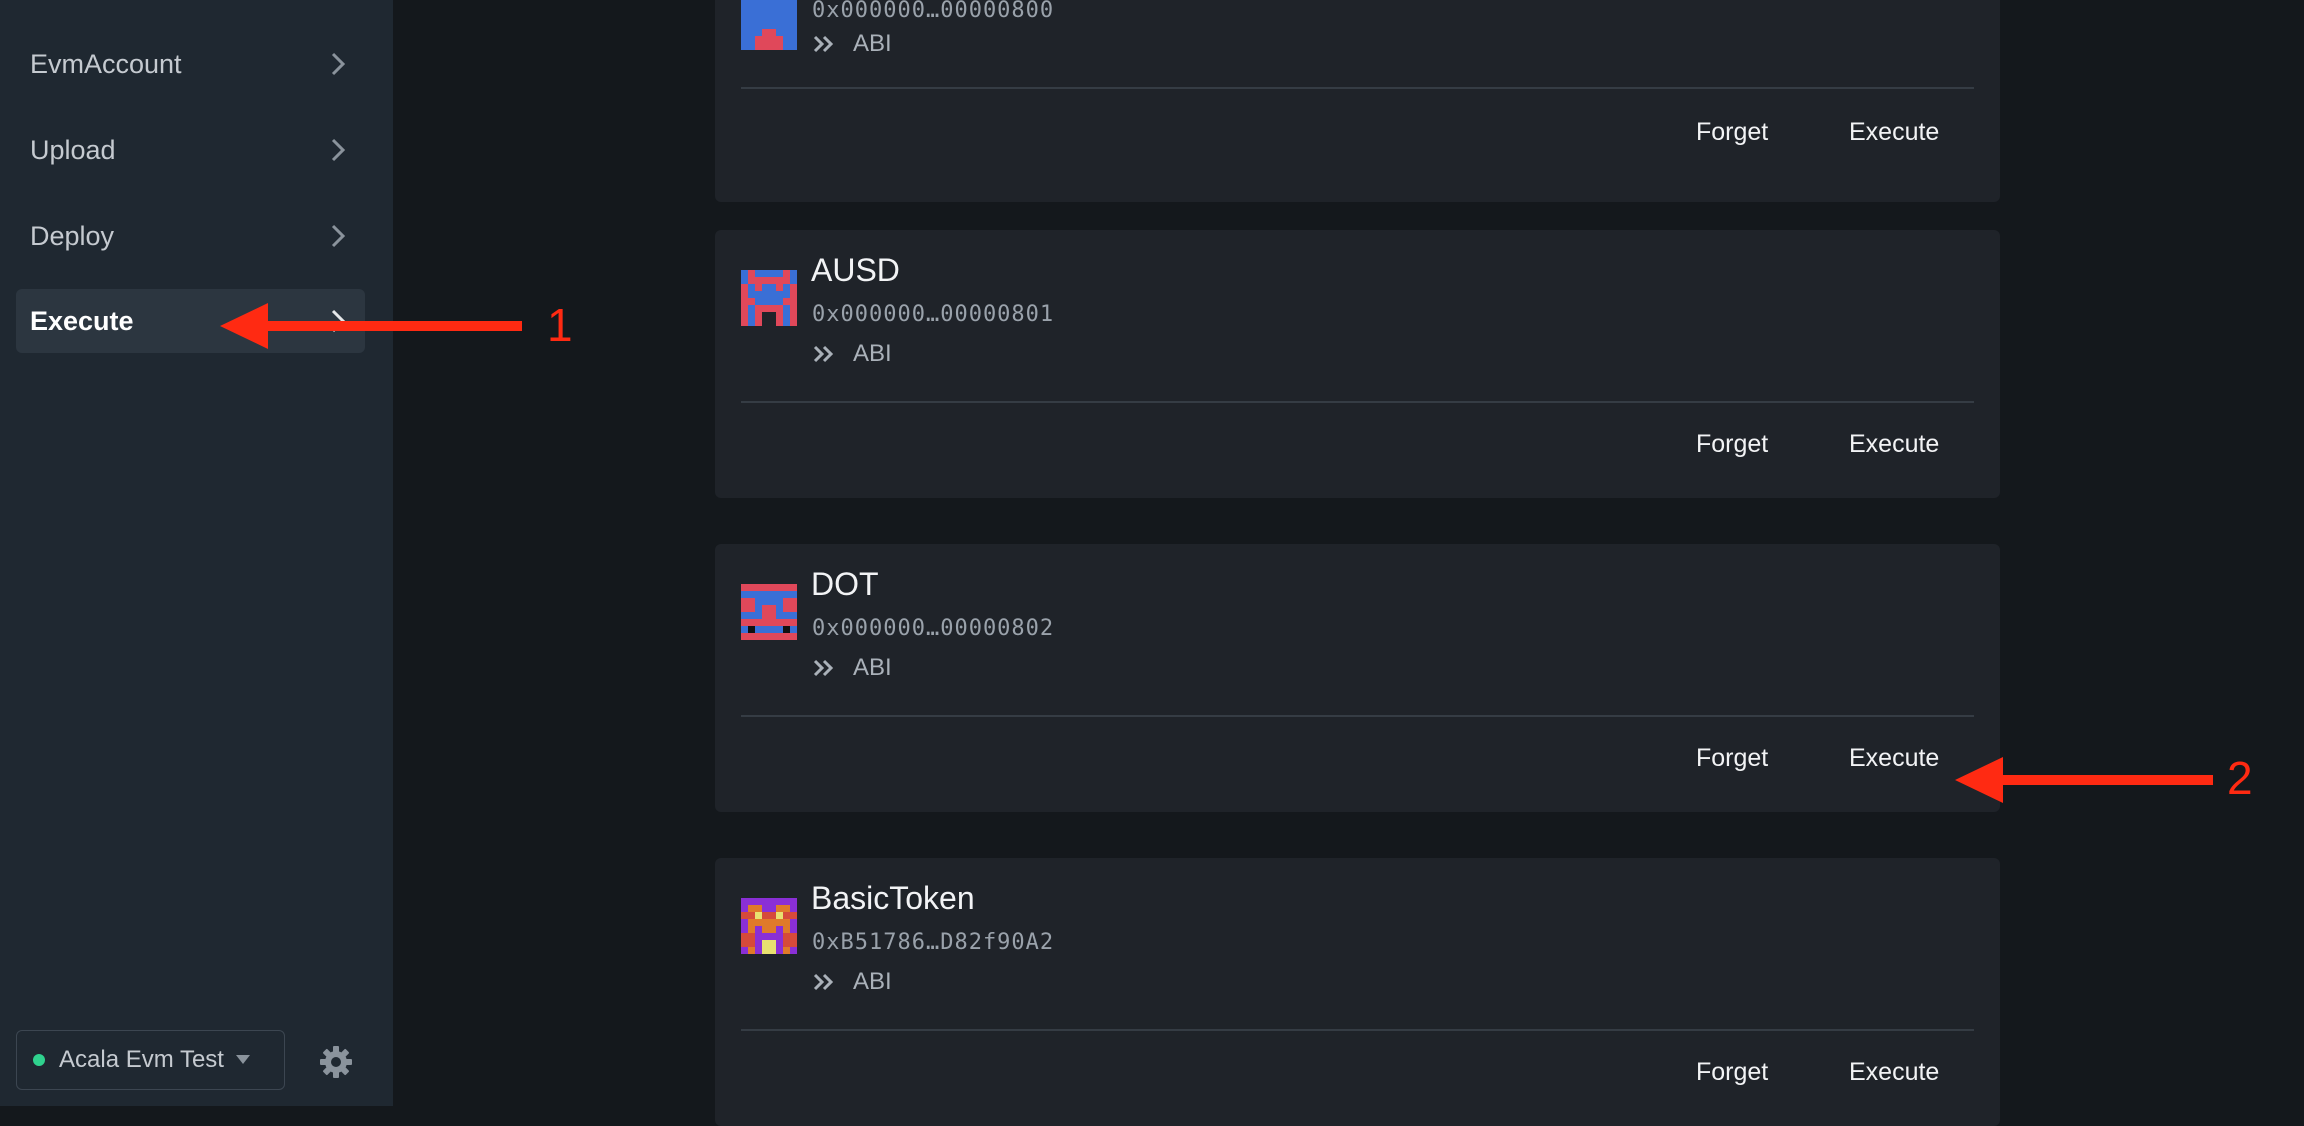  I want to click on sidebar-item-deploy: Deploy, so click(190, 236).